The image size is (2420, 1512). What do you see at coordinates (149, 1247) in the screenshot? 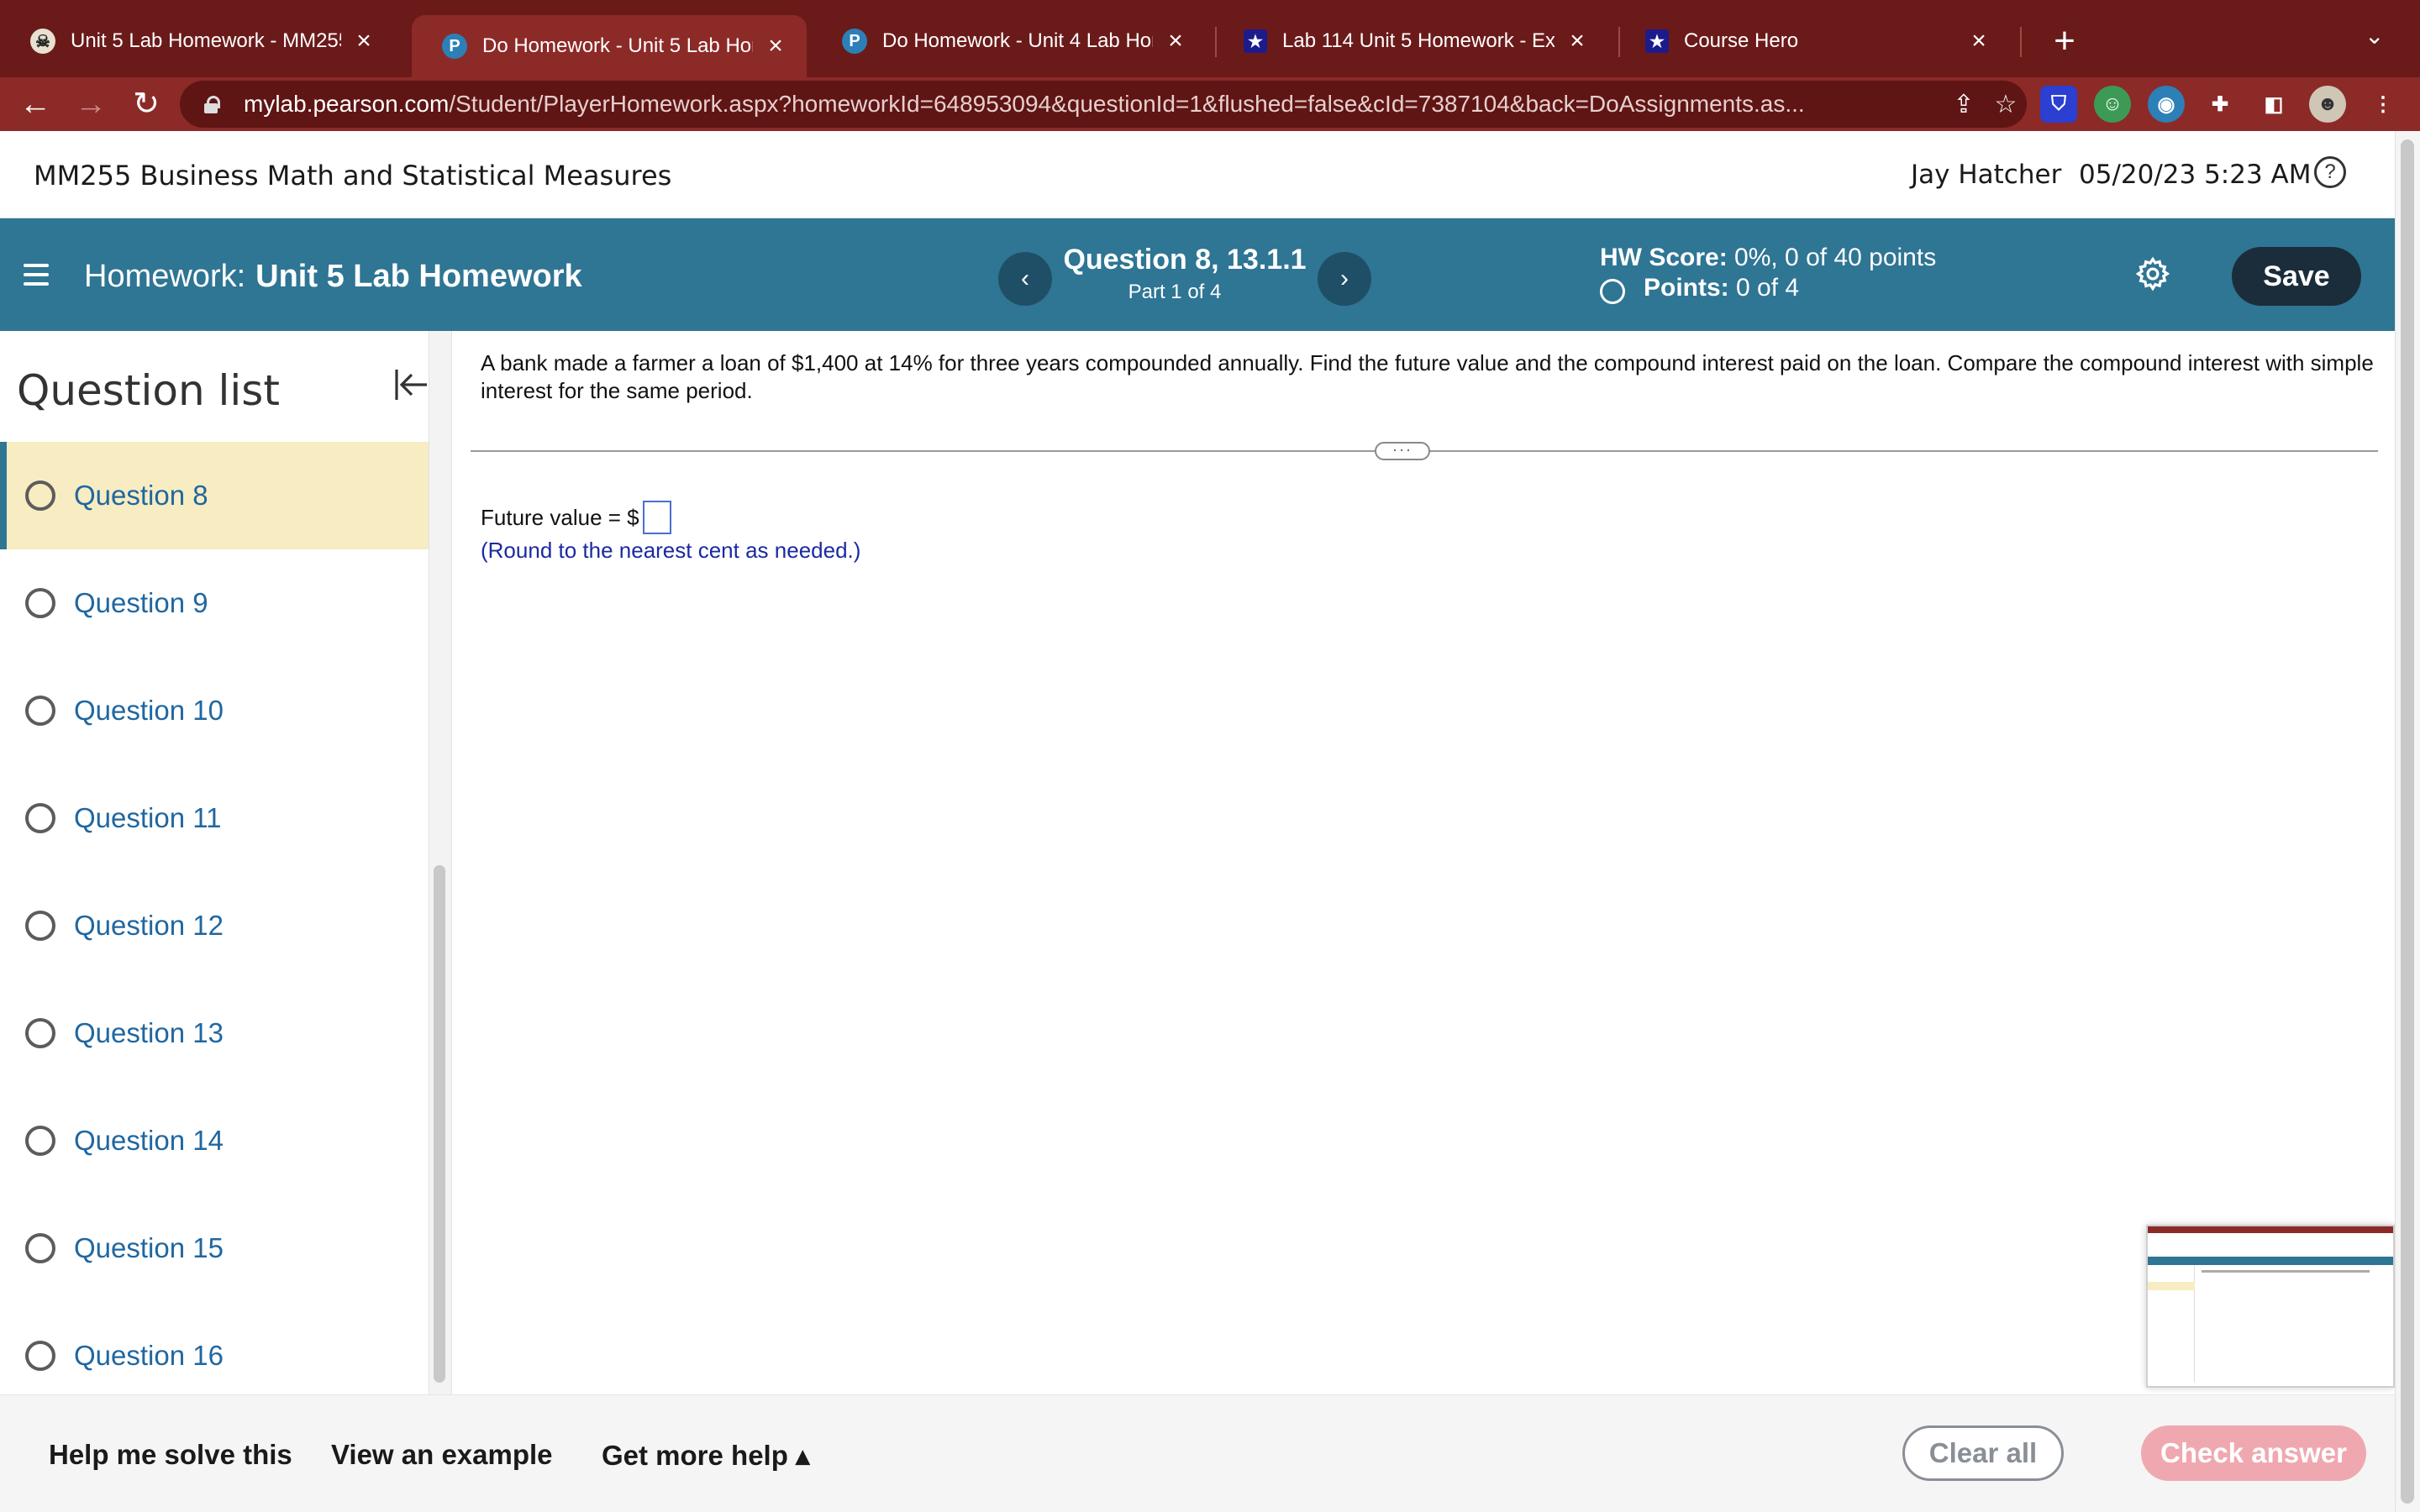
I see `question-label: Question 15` at bounding box center [149, 1247].